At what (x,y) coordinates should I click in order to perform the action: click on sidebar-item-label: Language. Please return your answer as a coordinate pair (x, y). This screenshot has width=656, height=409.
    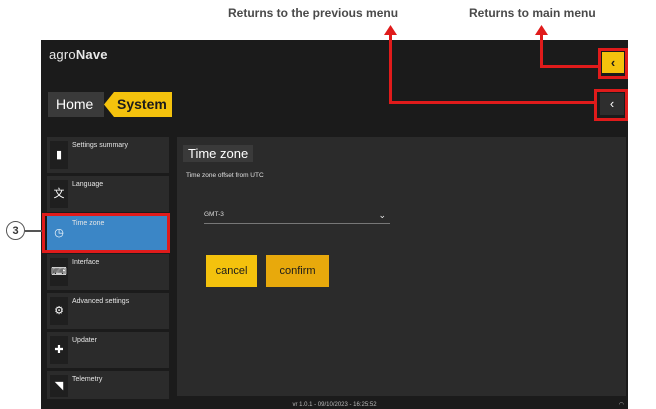
    Looking at the image, I should click on (88, 184).